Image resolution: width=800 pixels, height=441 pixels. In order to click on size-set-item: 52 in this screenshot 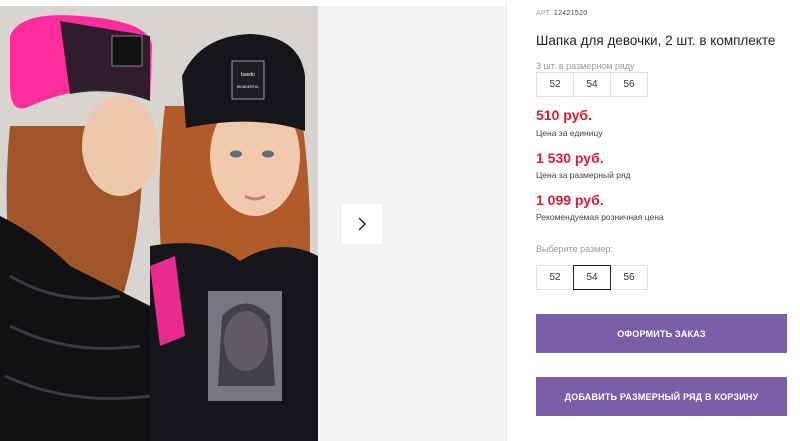, I will do `click(555, 84)`.